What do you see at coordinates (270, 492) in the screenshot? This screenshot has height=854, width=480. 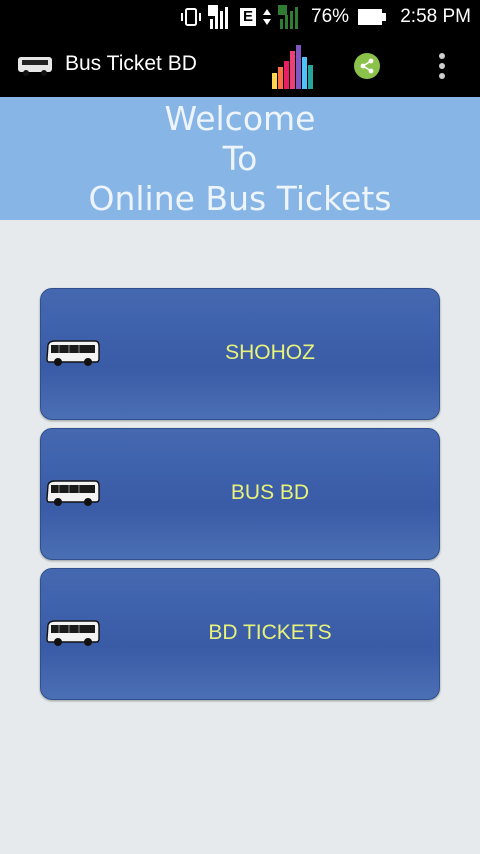 I see `provider-label: BUS BD` at bounding box center [270, 492].